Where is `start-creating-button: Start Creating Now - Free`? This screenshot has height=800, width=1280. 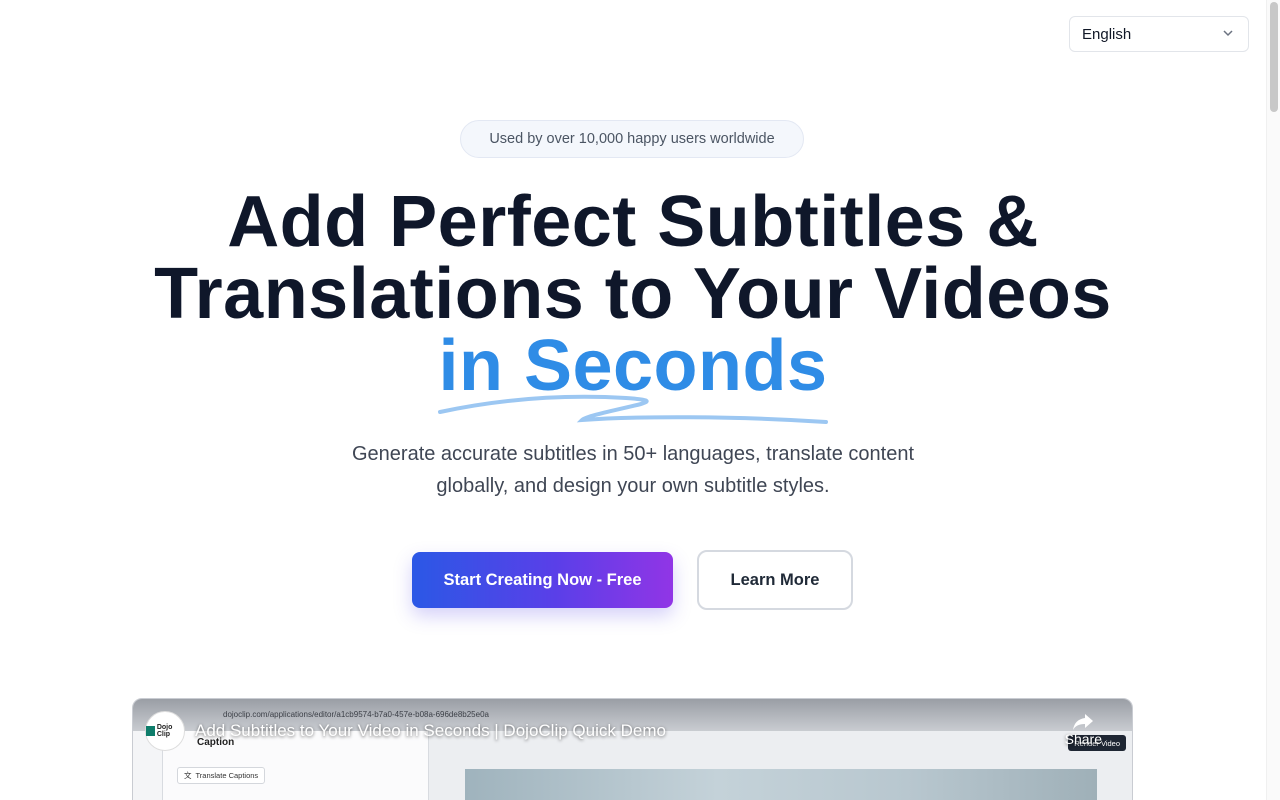 start-creating-button: Start Creating Now - Free is located at coordinates (542, 580).